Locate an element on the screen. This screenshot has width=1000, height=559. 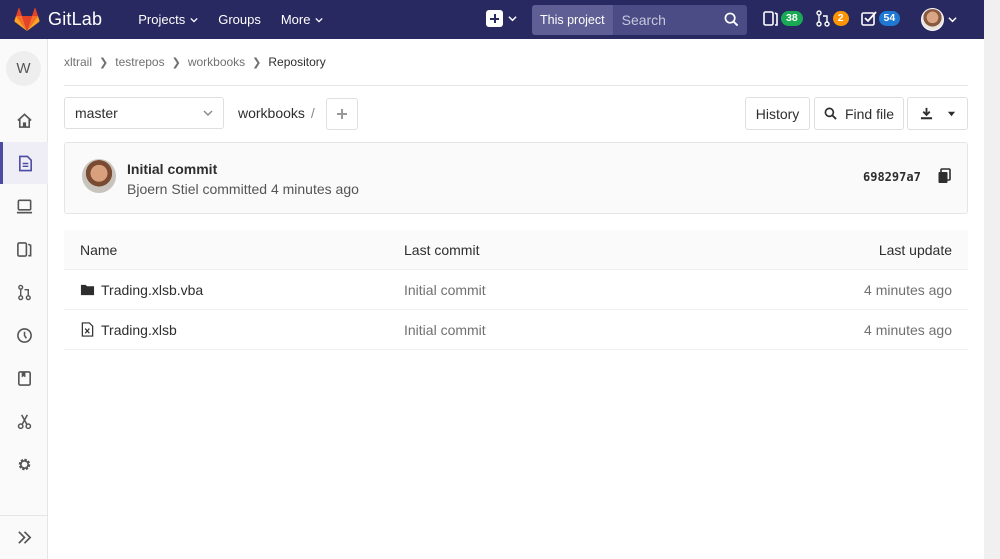
nav-more: More is located at coordinates (302, 19).